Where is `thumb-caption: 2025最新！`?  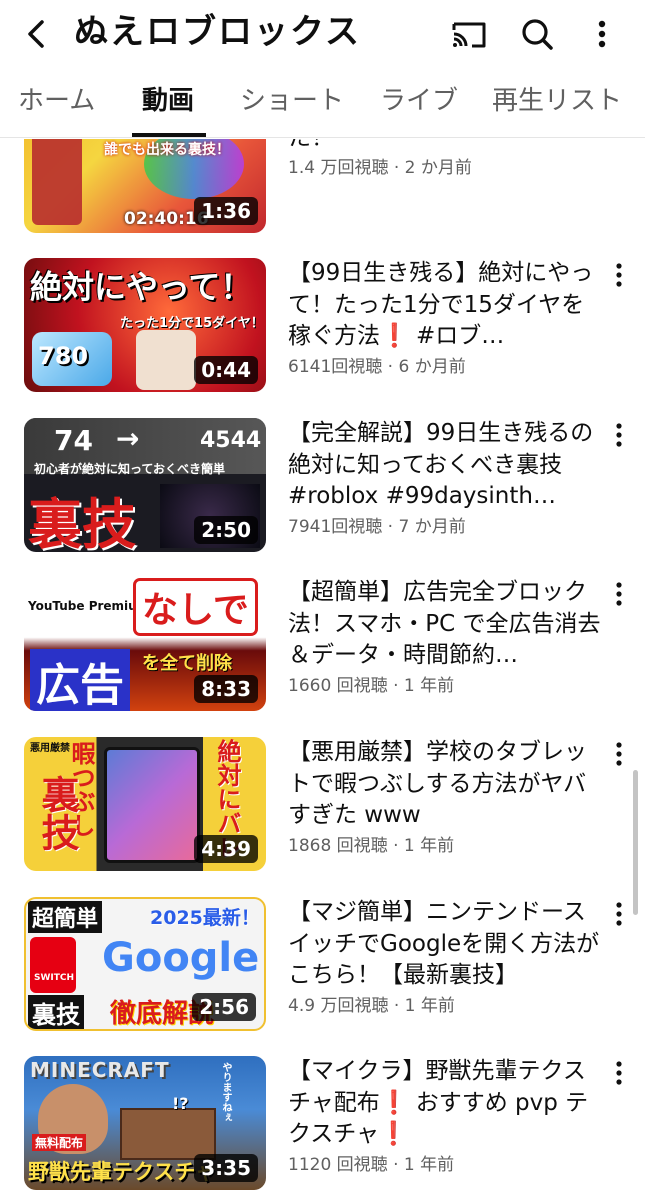
thumb-caption: 2025最新！ is located at coordinates (205, 918).